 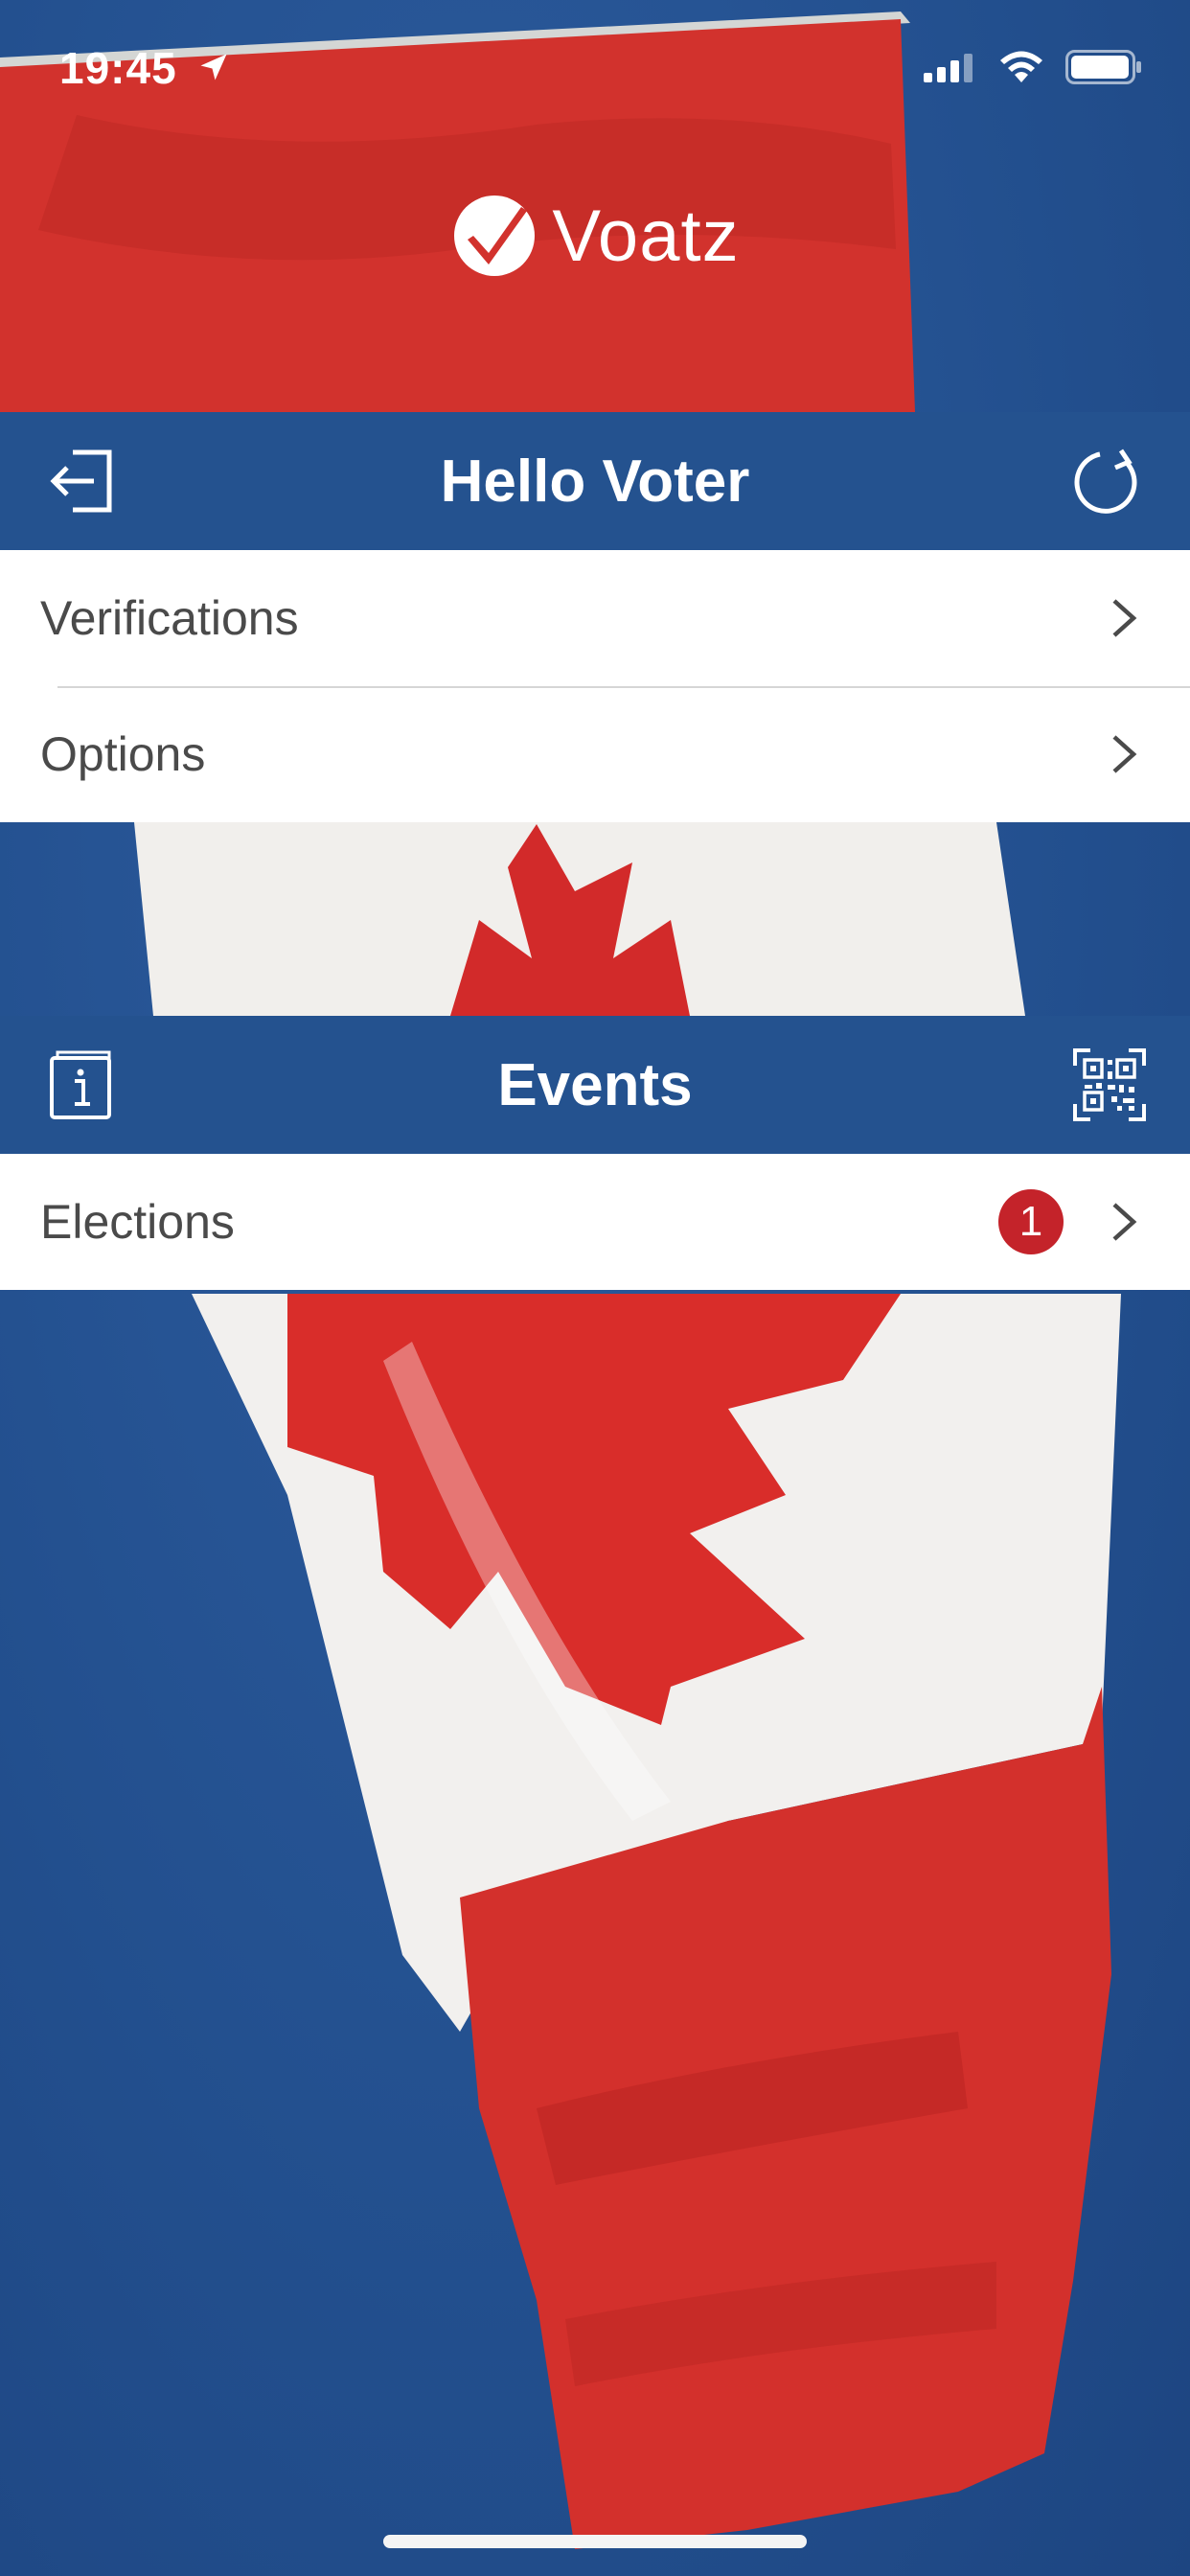 I want to click on list-item-verifications: Verifications, so click(x=595, y=618).